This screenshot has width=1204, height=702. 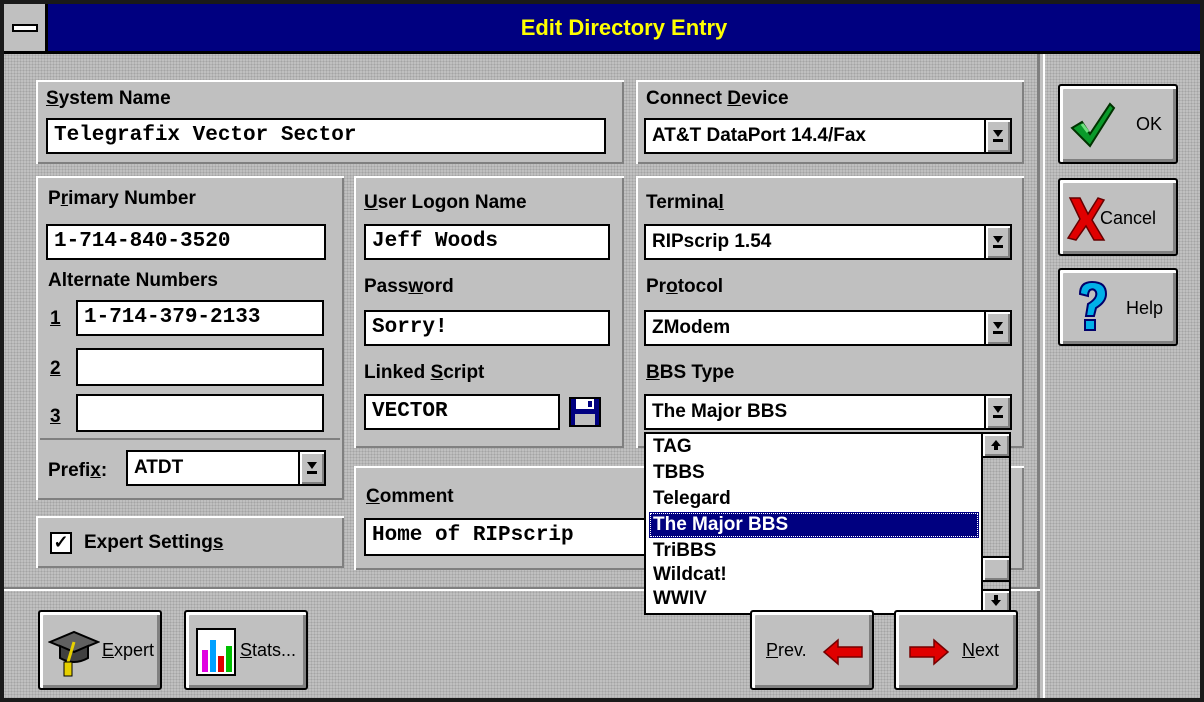 I want to click on linked-script-label: Linked Script, so click(x=424, y=372).